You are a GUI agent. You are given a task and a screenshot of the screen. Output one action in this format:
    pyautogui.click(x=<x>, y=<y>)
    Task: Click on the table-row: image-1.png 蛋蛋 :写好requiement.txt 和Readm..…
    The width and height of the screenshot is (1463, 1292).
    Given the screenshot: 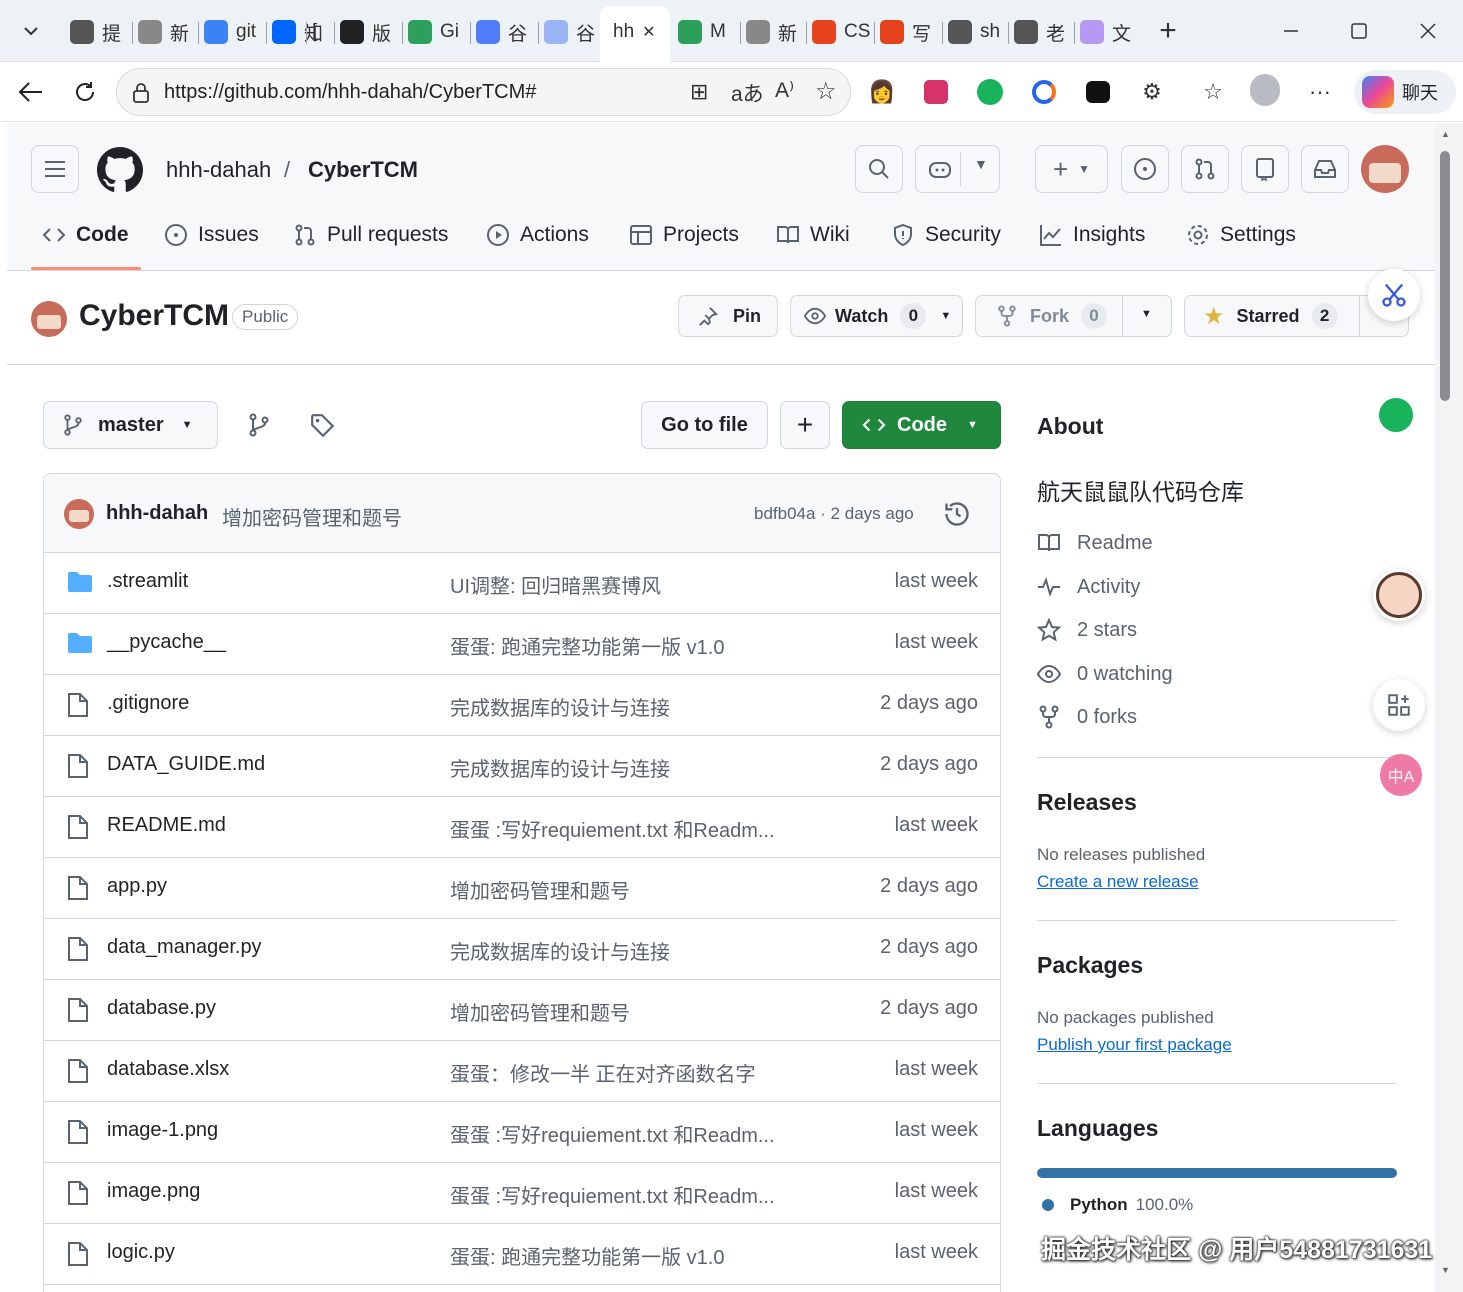 What is the action you would take?
    pyautogui.click(x=522, y=1132)
    